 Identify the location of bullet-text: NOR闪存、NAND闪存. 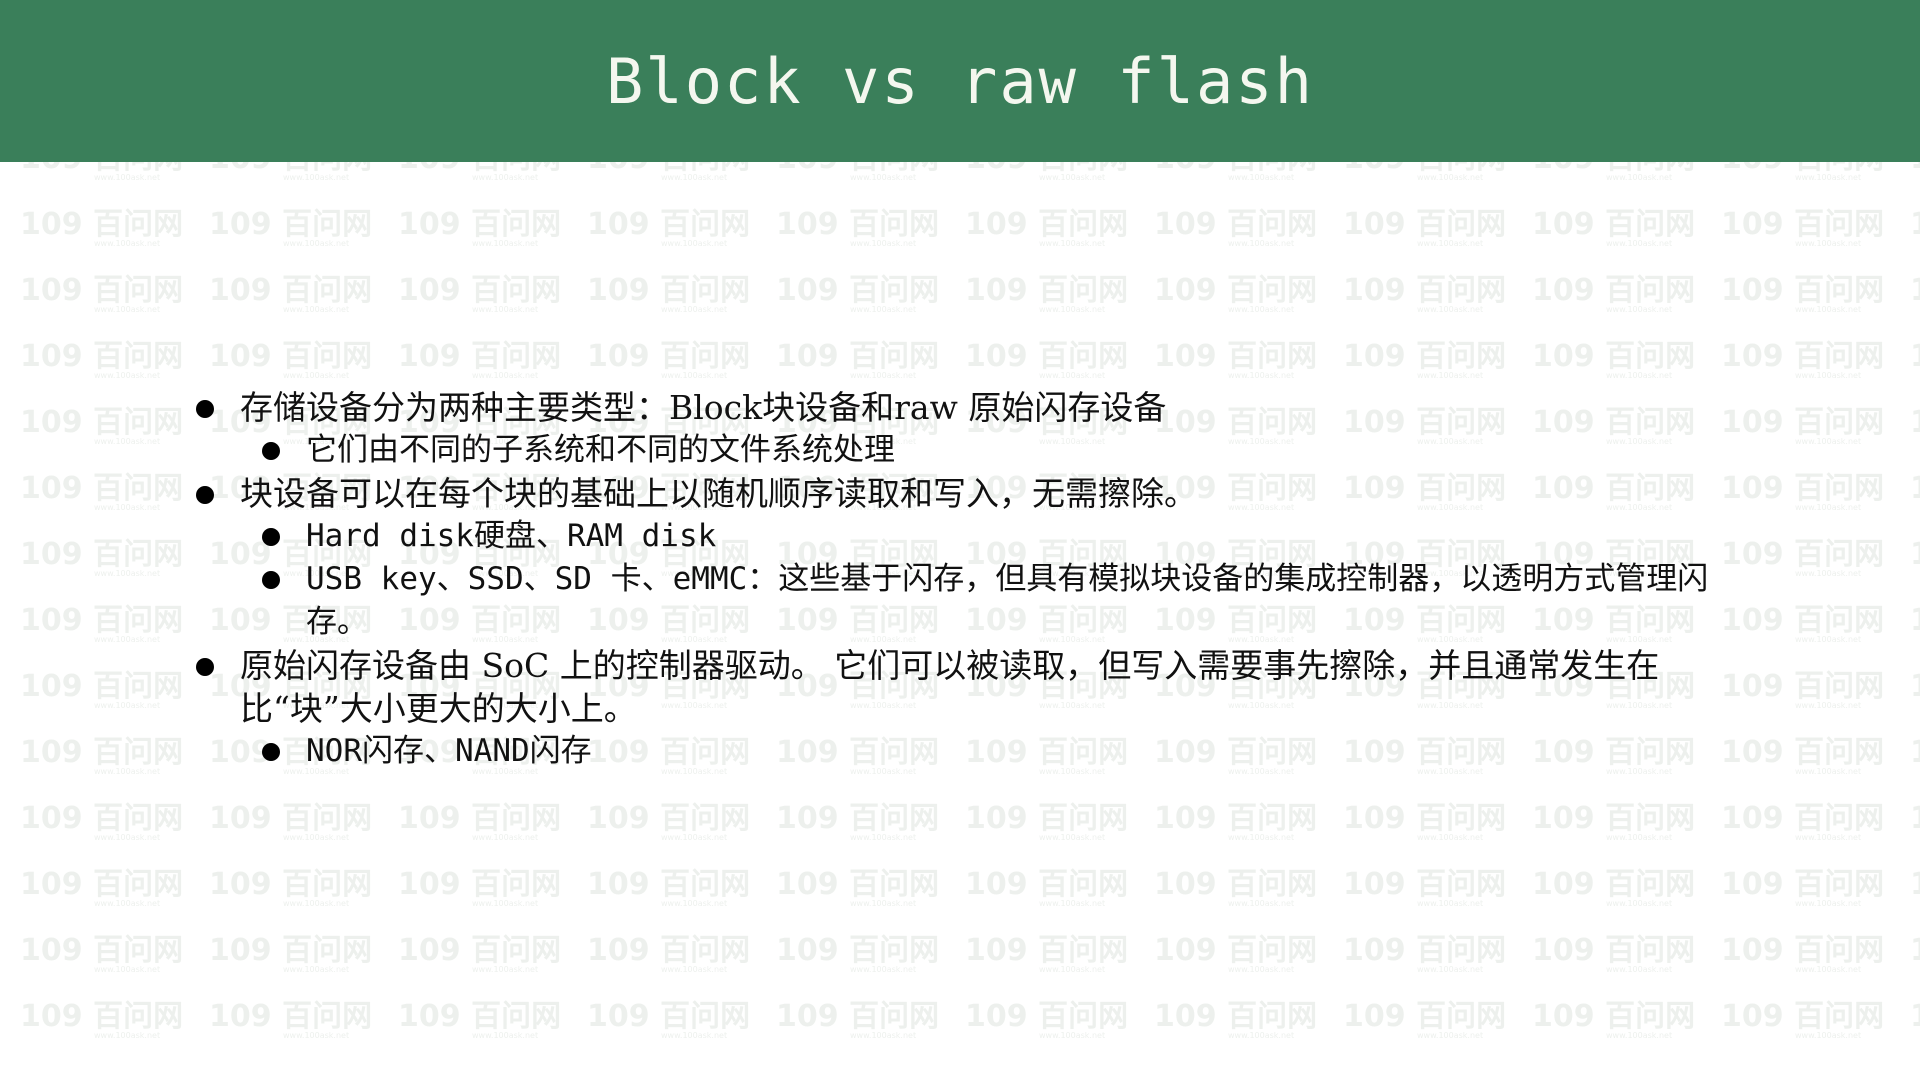
(449, 751).